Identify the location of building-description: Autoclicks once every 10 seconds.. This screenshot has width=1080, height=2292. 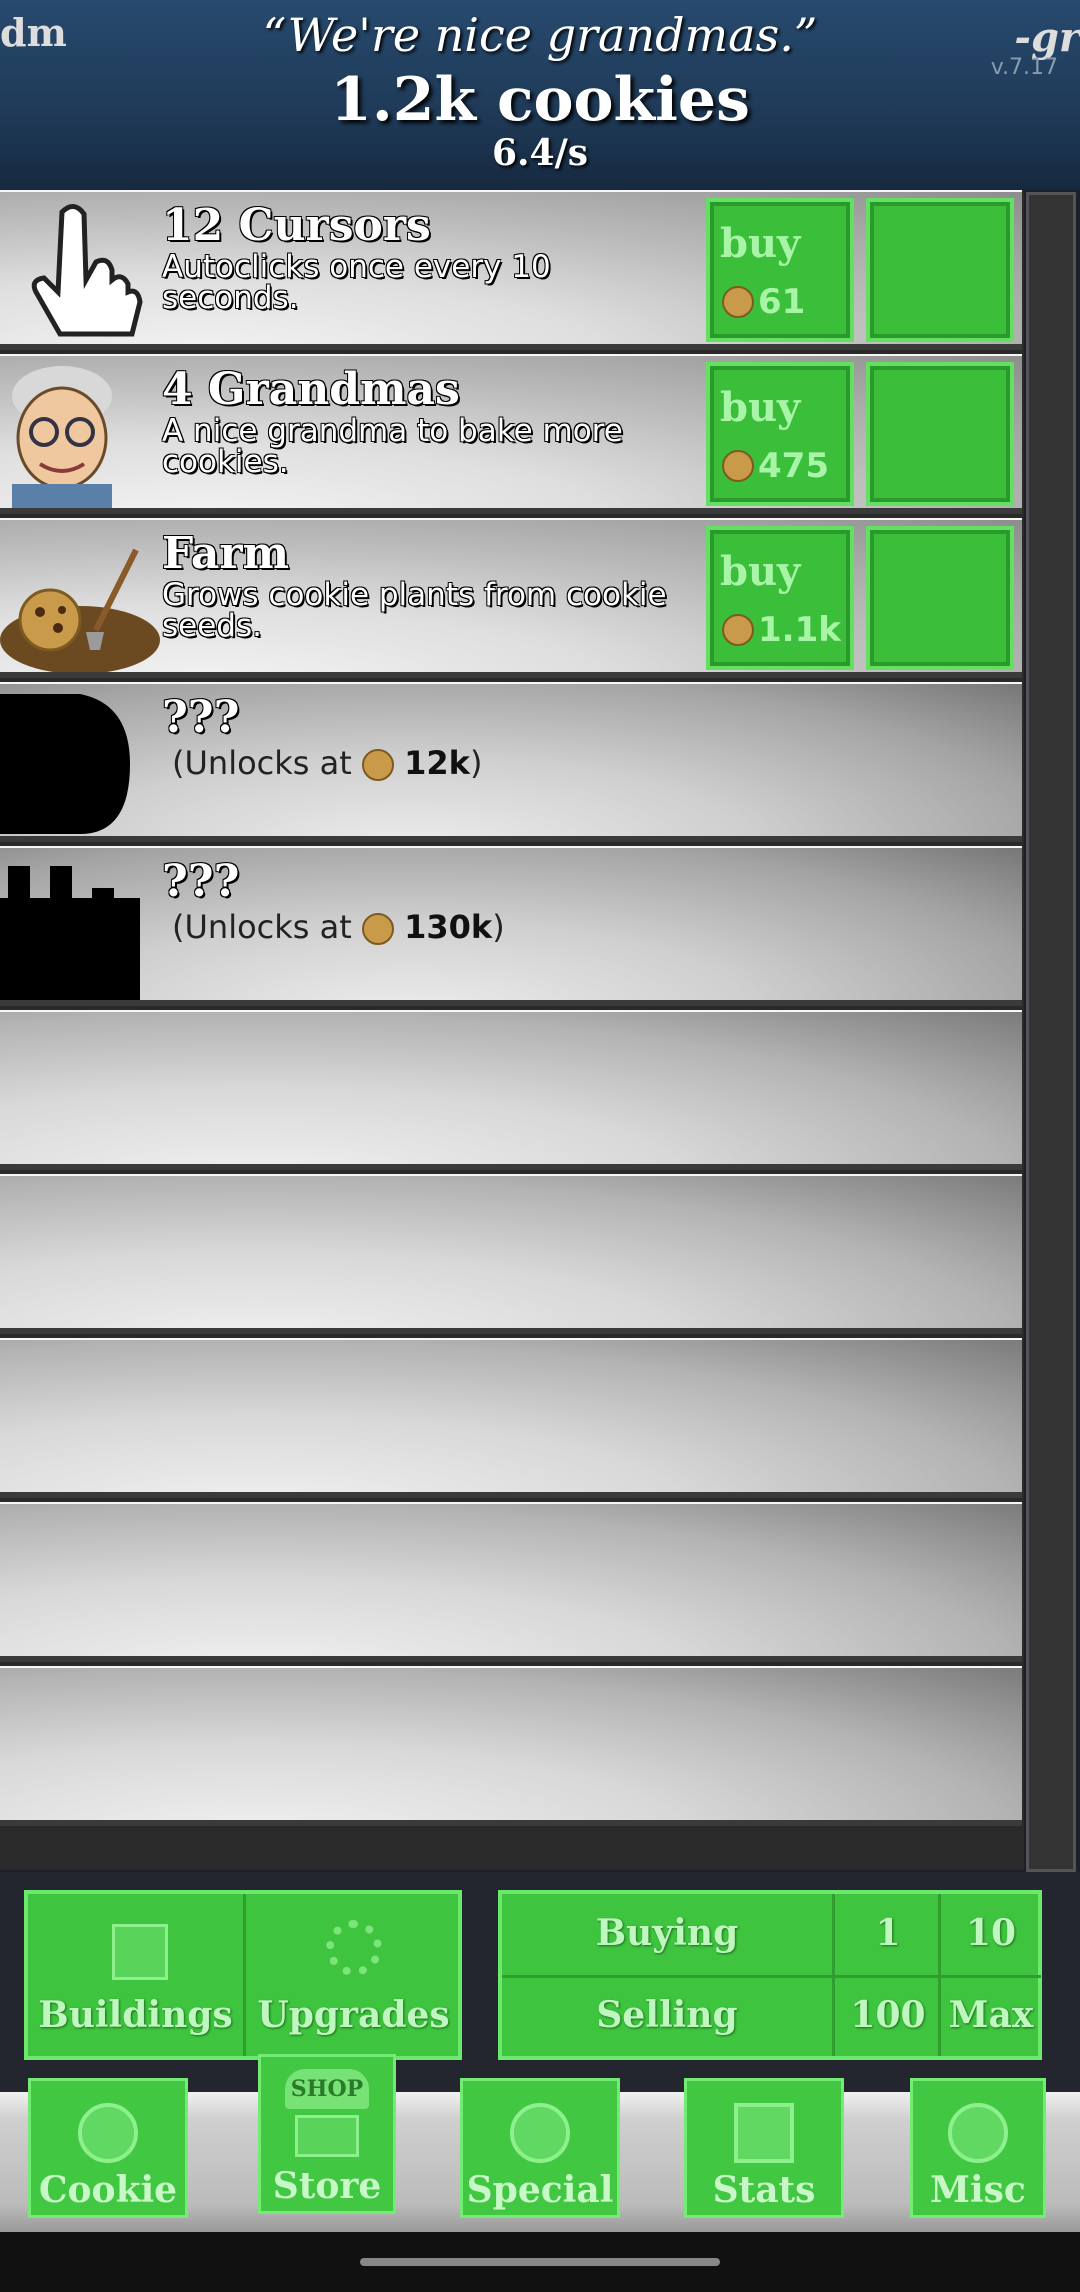
(356, 282).